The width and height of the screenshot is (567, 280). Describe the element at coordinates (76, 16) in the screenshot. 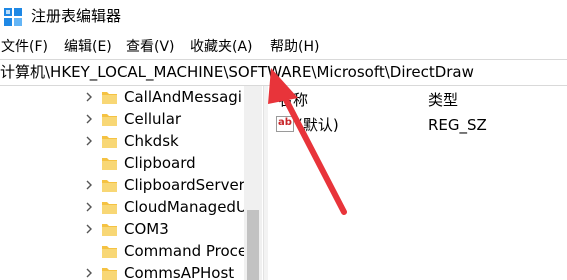

I see `window-title: 注册表编辑器` at that location.